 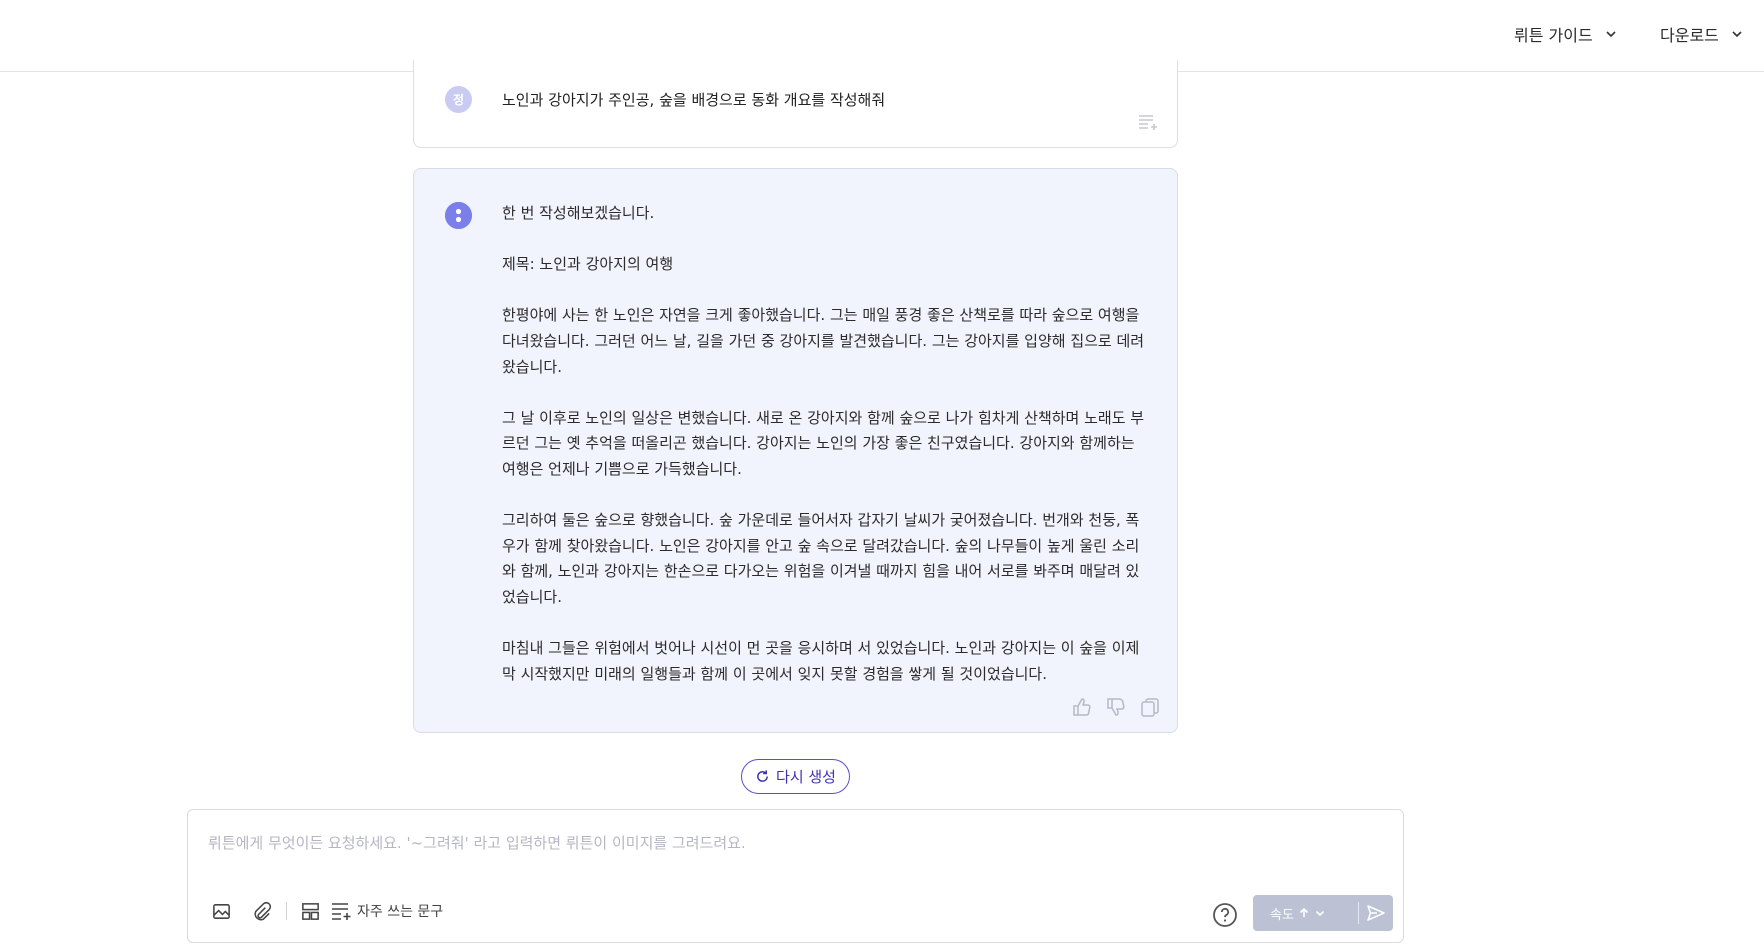 I want to click on speed-label: 속도, so click(x=1282, y=915).